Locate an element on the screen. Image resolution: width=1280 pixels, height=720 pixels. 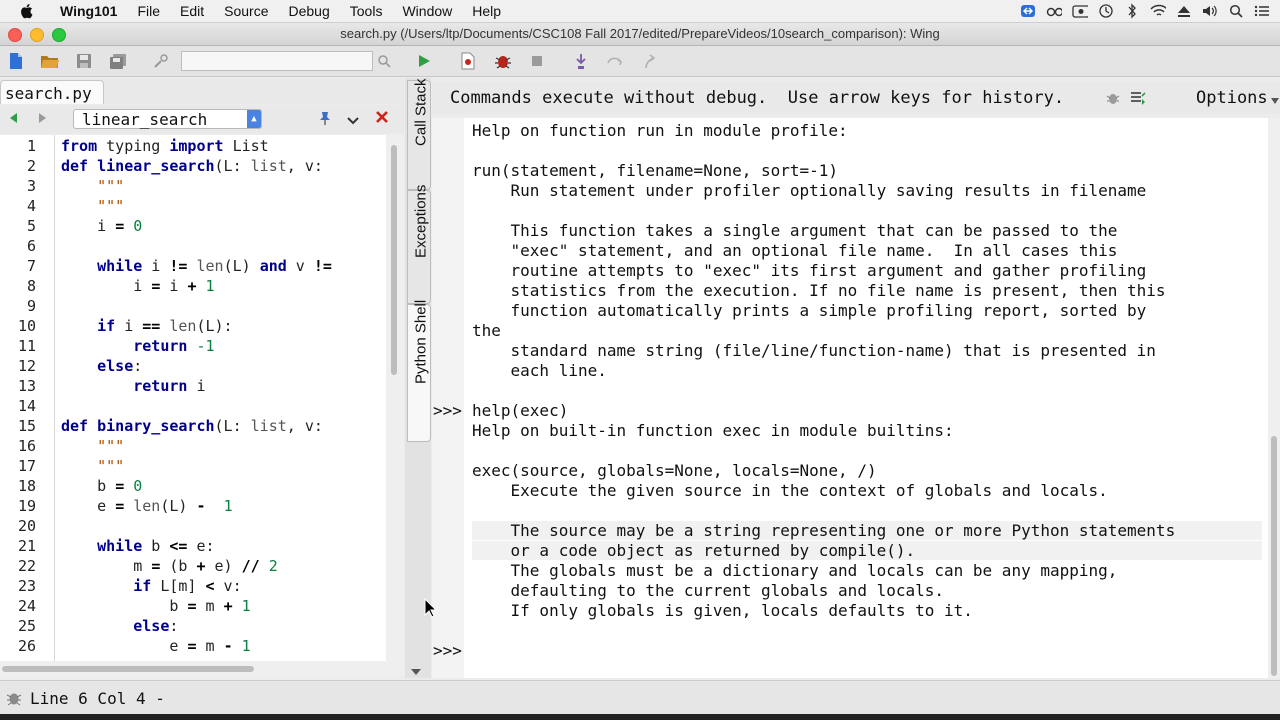
menu-tools: Tools is located at coordinates (366, 11).